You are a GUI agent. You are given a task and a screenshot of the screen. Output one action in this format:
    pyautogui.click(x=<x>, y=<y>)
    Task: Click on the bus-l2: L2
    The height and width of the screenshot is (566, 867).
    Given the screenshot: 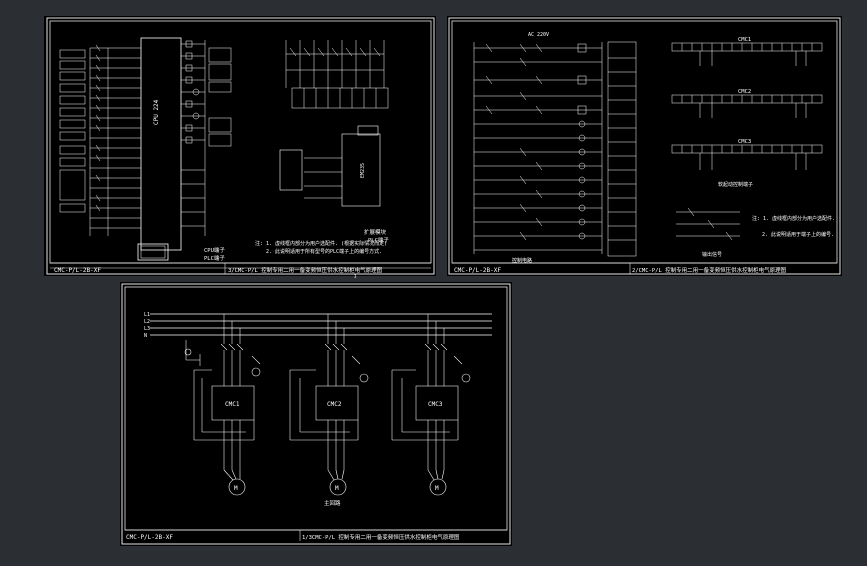 What is the action you would take?
    pyautogui.click(x=147, y=322)
    